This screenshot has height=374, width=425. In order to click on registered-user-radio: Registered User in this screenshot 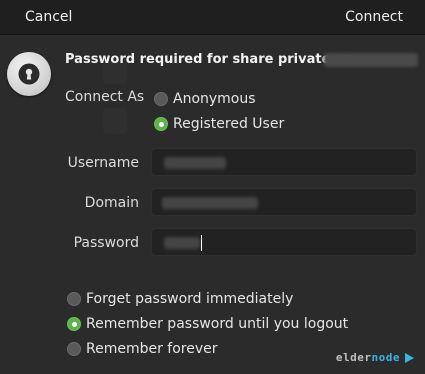, I will do `click(219, 124)`.